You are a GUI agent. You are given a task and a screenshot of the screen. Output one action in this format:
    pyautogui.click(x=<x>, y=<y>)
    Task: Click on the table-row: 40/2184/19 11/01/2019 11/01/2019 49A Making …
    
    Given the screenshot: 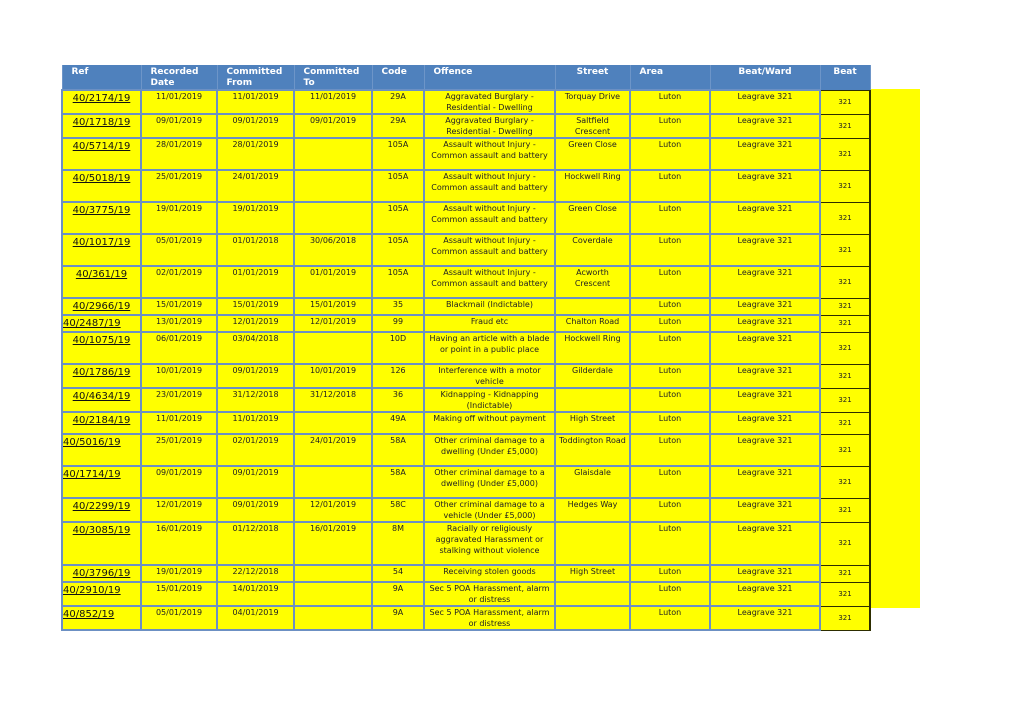 What is the action you would take?
    pyautogui.click(x=466, y=423)
    